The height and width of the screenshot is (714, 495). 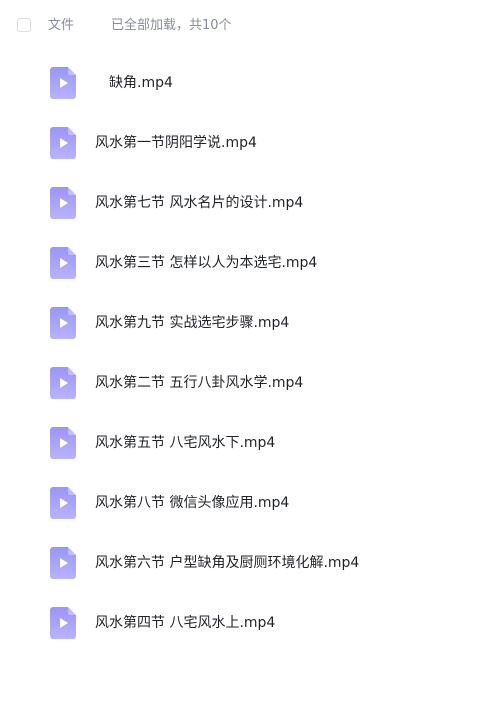 I want to click on file-row: 风水第二节 五行八卦风水学.mp4, so click(x=247, y=382).